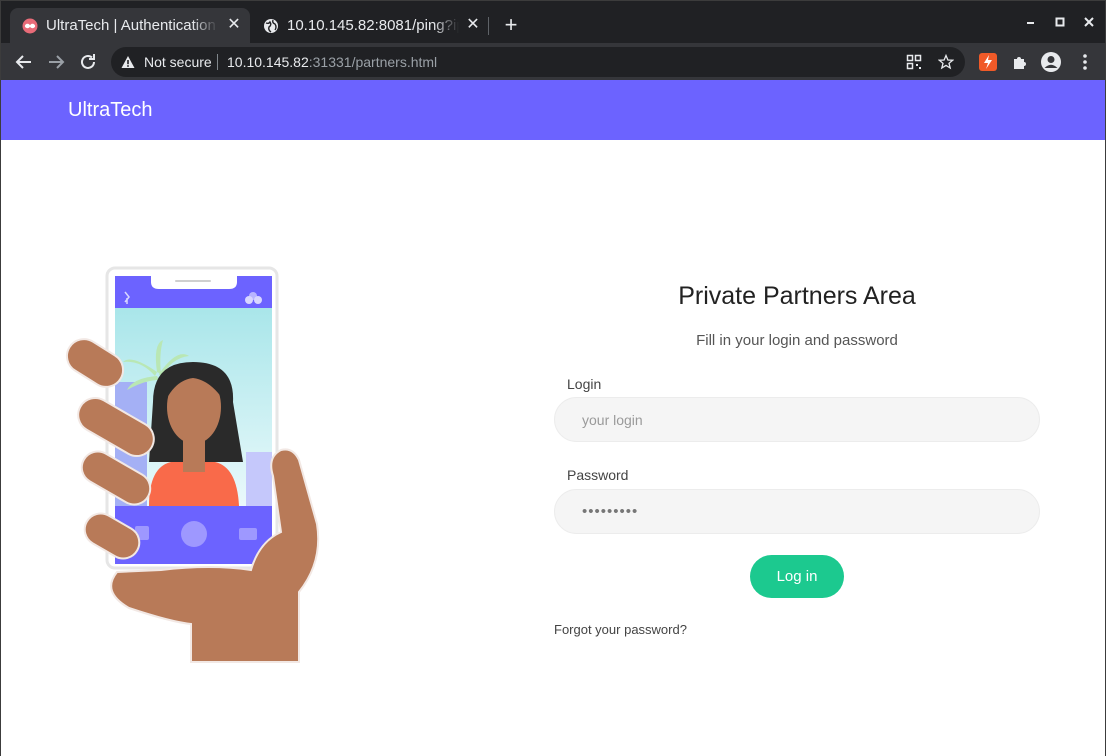  I want to click on login-field-wrapper, so click(797, 419).